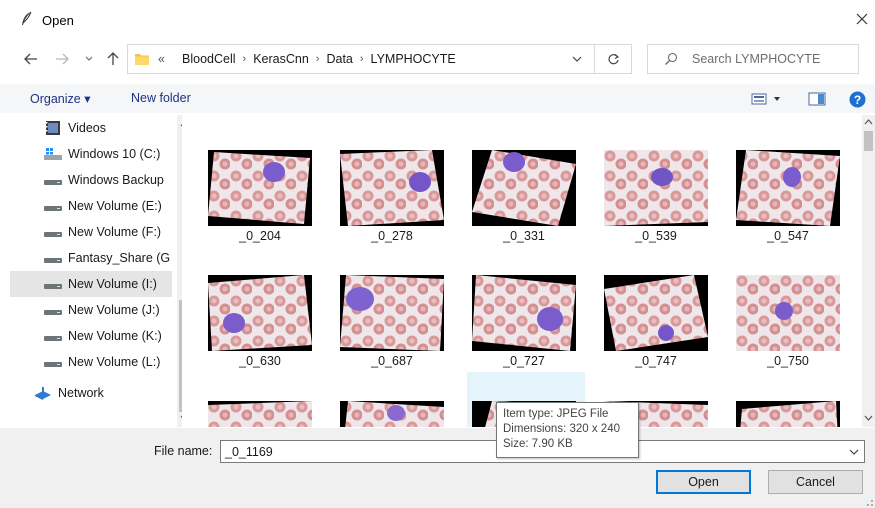  Describe the element at coordinates (854, 452) in the screenshot. I see `chevron-down-icon` at that location.